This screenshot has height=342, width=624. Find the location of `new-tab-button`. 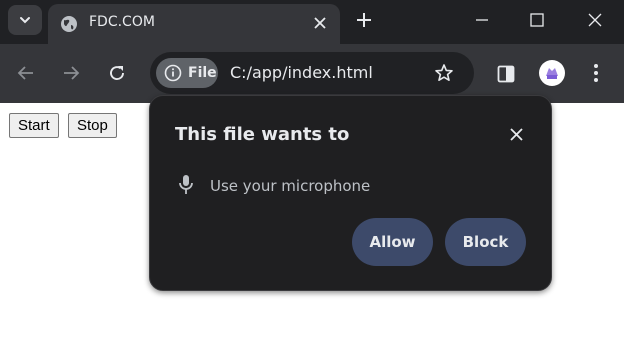

new-tab-button is located at coordinates (364, 20).